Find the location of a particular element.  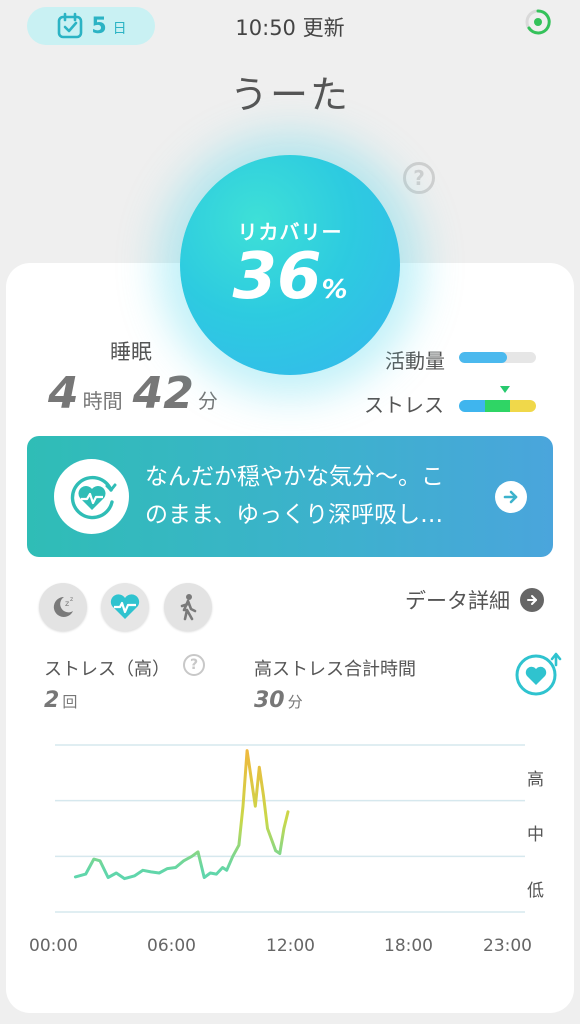

moon-sleep-icon: z z is located at coordinates (63, 606).